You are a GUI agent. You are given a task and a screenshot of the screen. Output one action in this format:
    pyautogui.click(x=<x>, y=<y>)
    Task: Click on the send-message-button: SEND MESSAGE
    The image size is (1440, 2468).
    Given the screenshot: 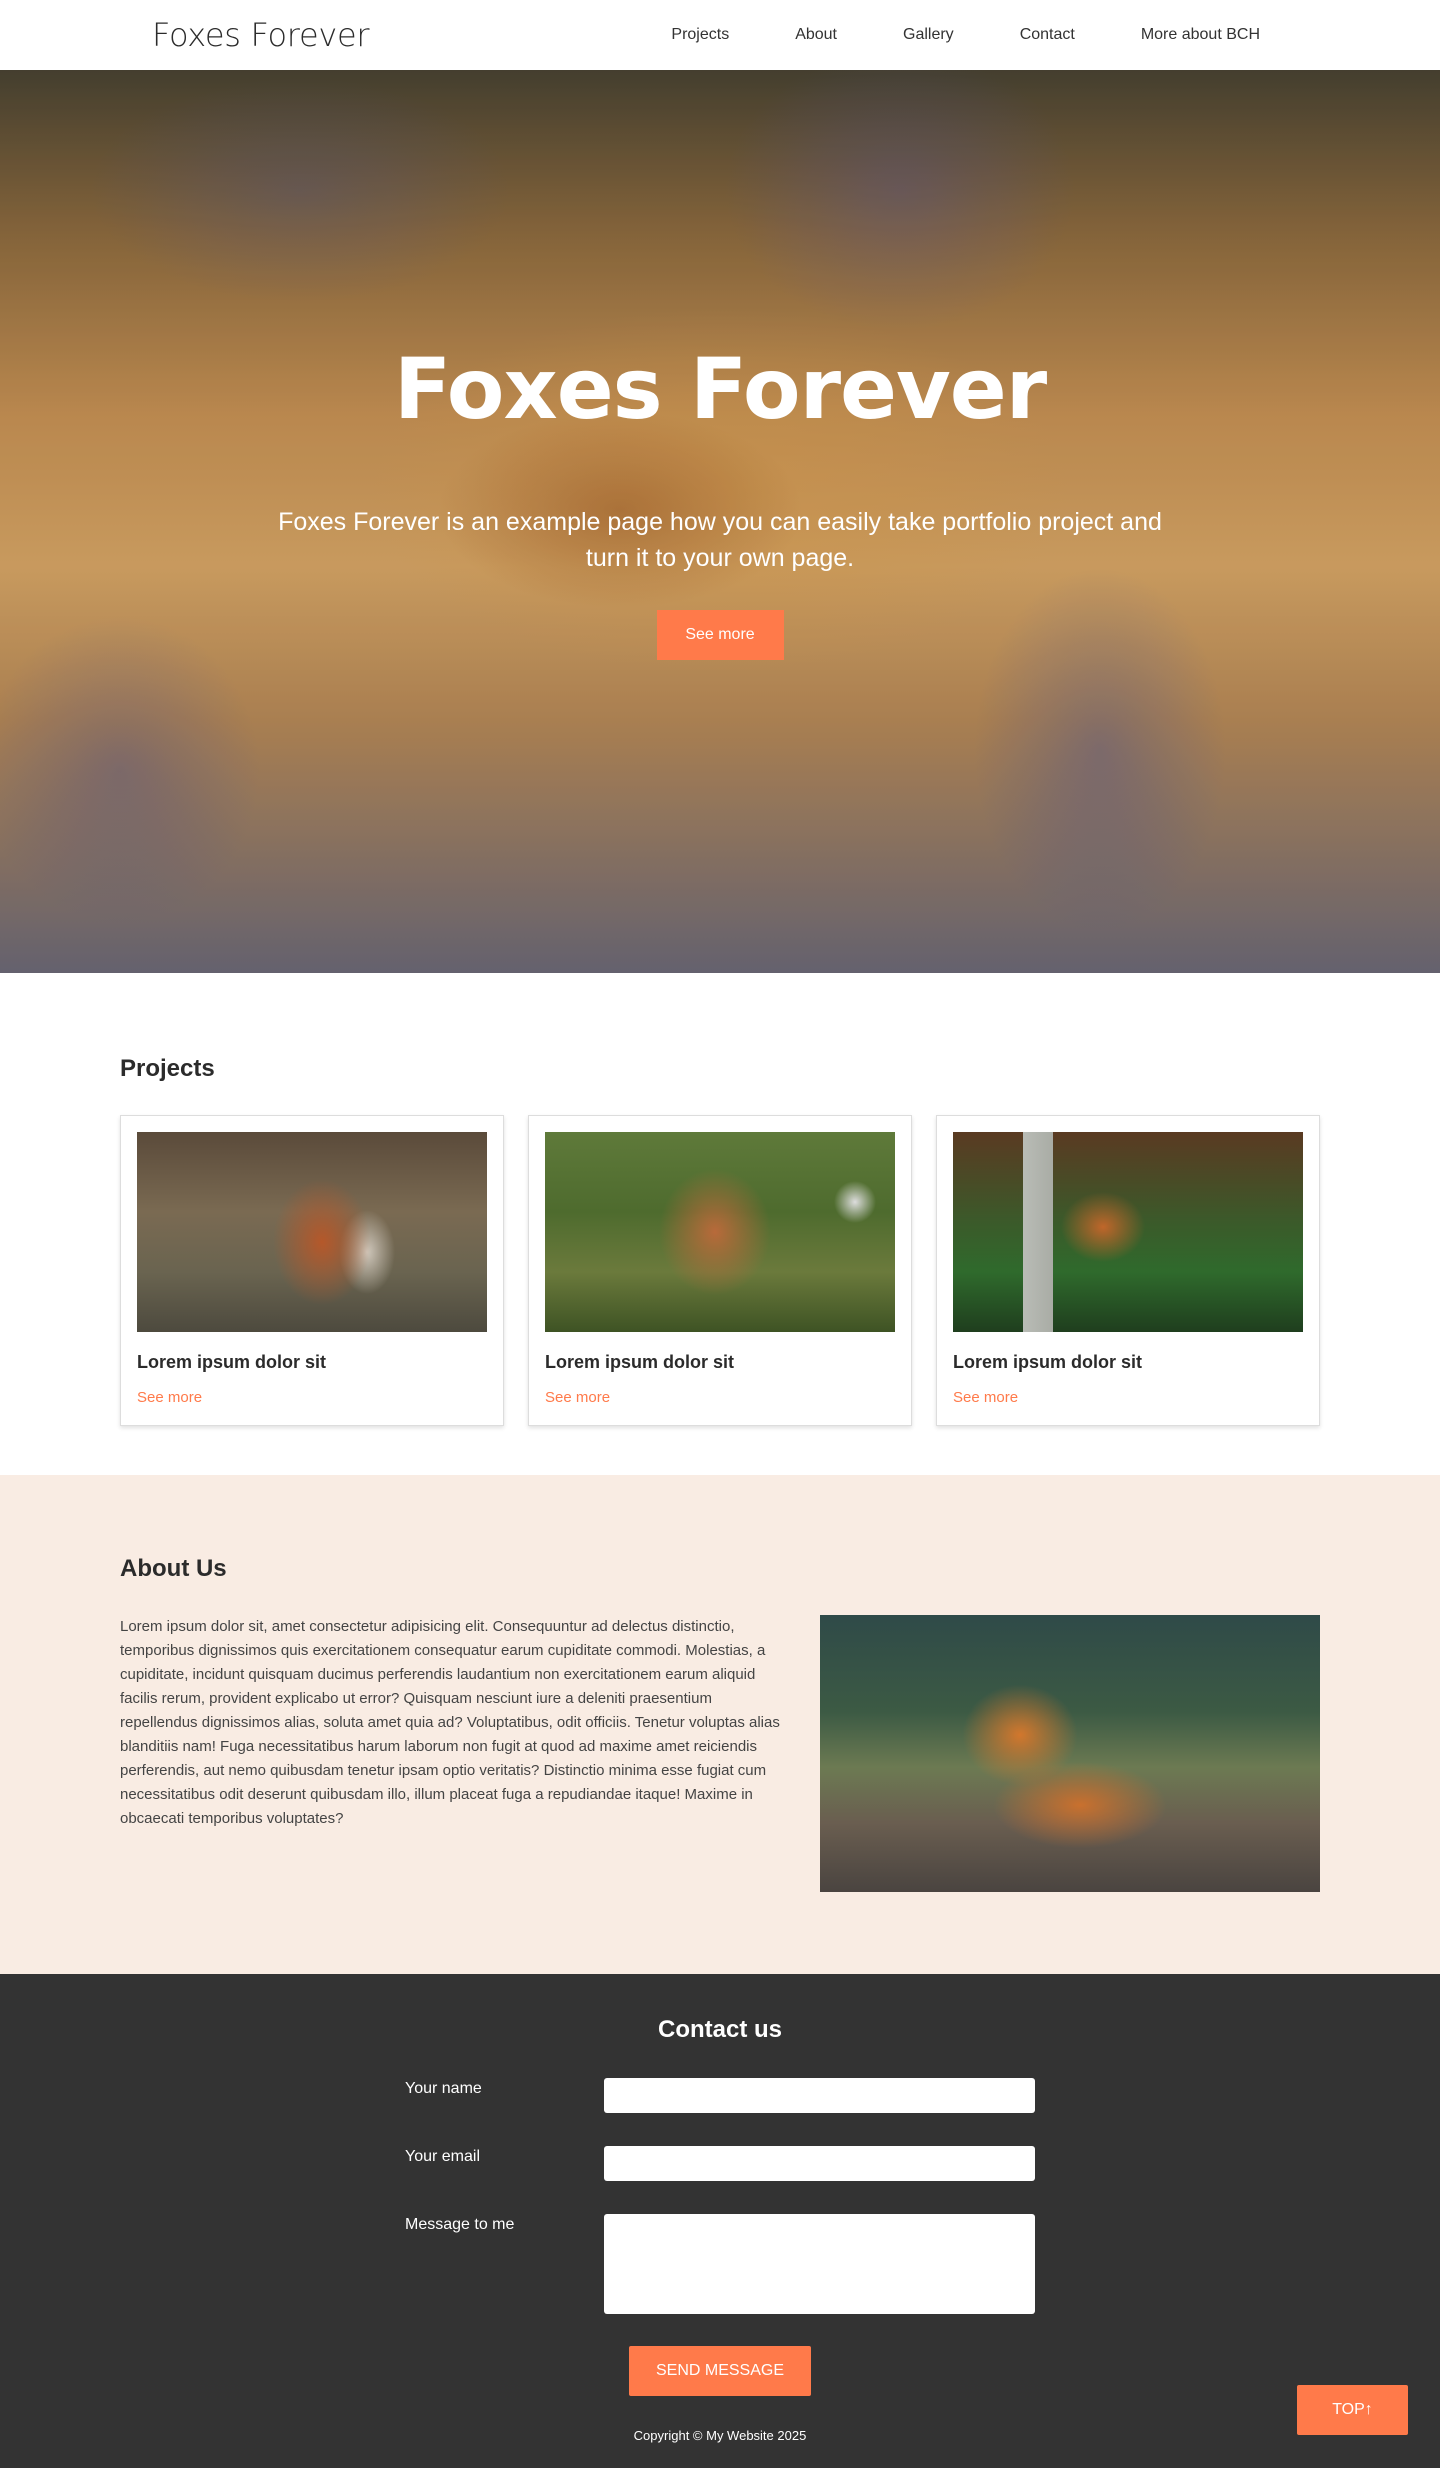 What is the action you would take?
    pyautogui.click(x=720, y=2371)
    